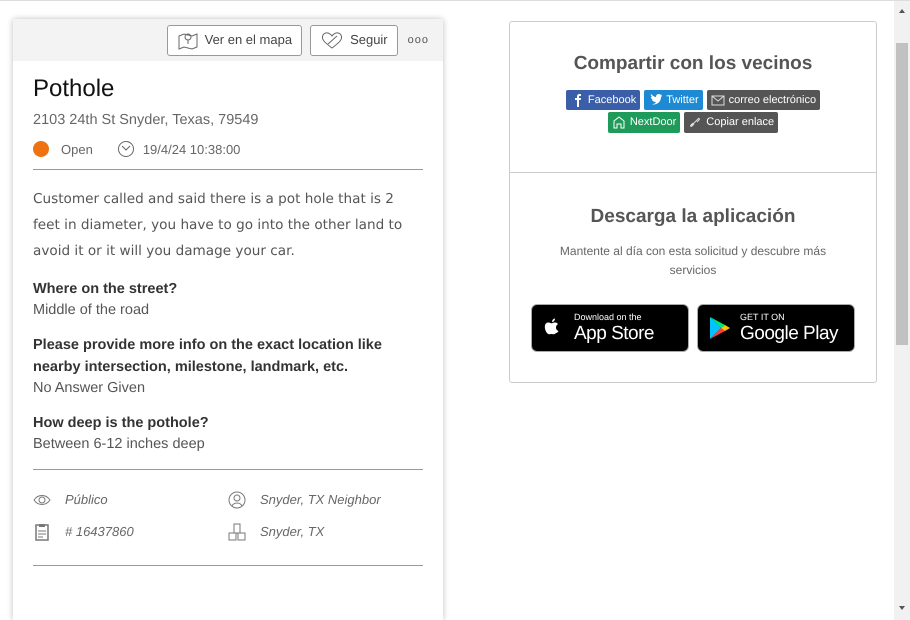 The width and height of the screenshot is (910, 620). I want to click on request-title: Pothole, so click(74, 89).